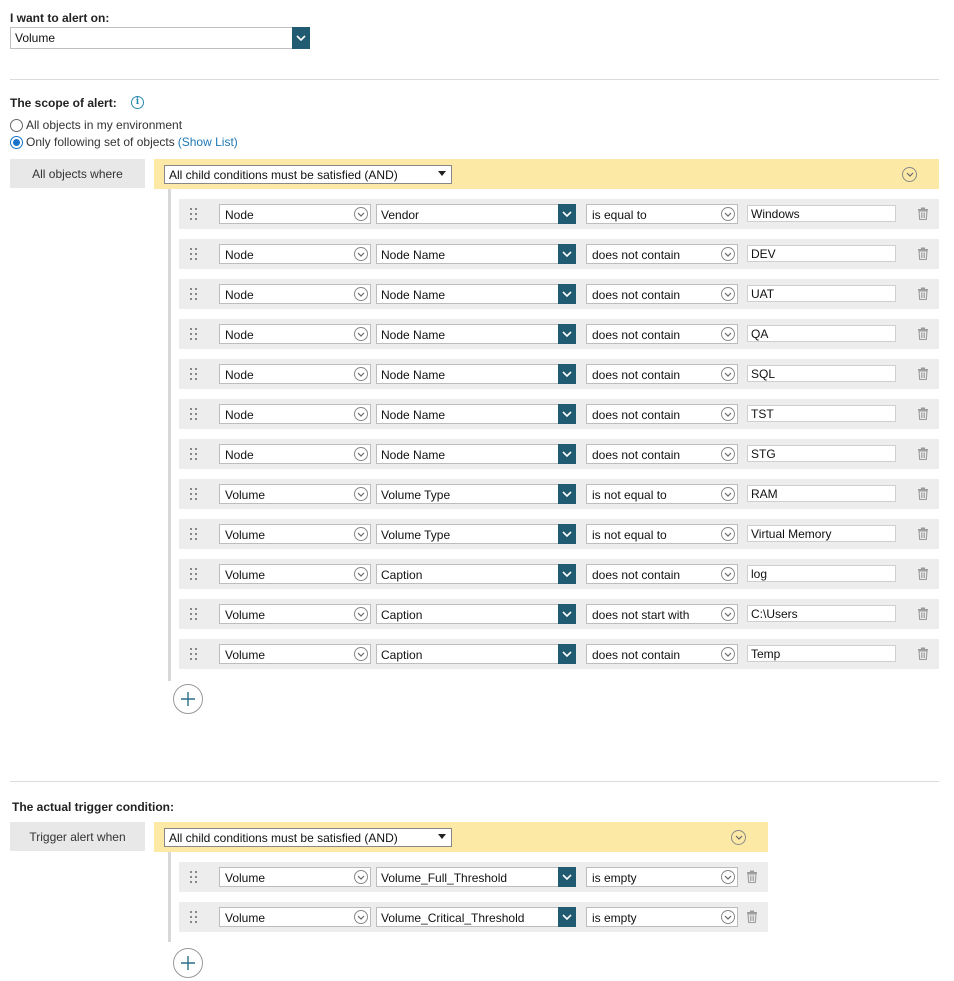  Describe the element at coordinates (821, 533) in the screenshot. I see `value-input: Virtual Memory` at that location.